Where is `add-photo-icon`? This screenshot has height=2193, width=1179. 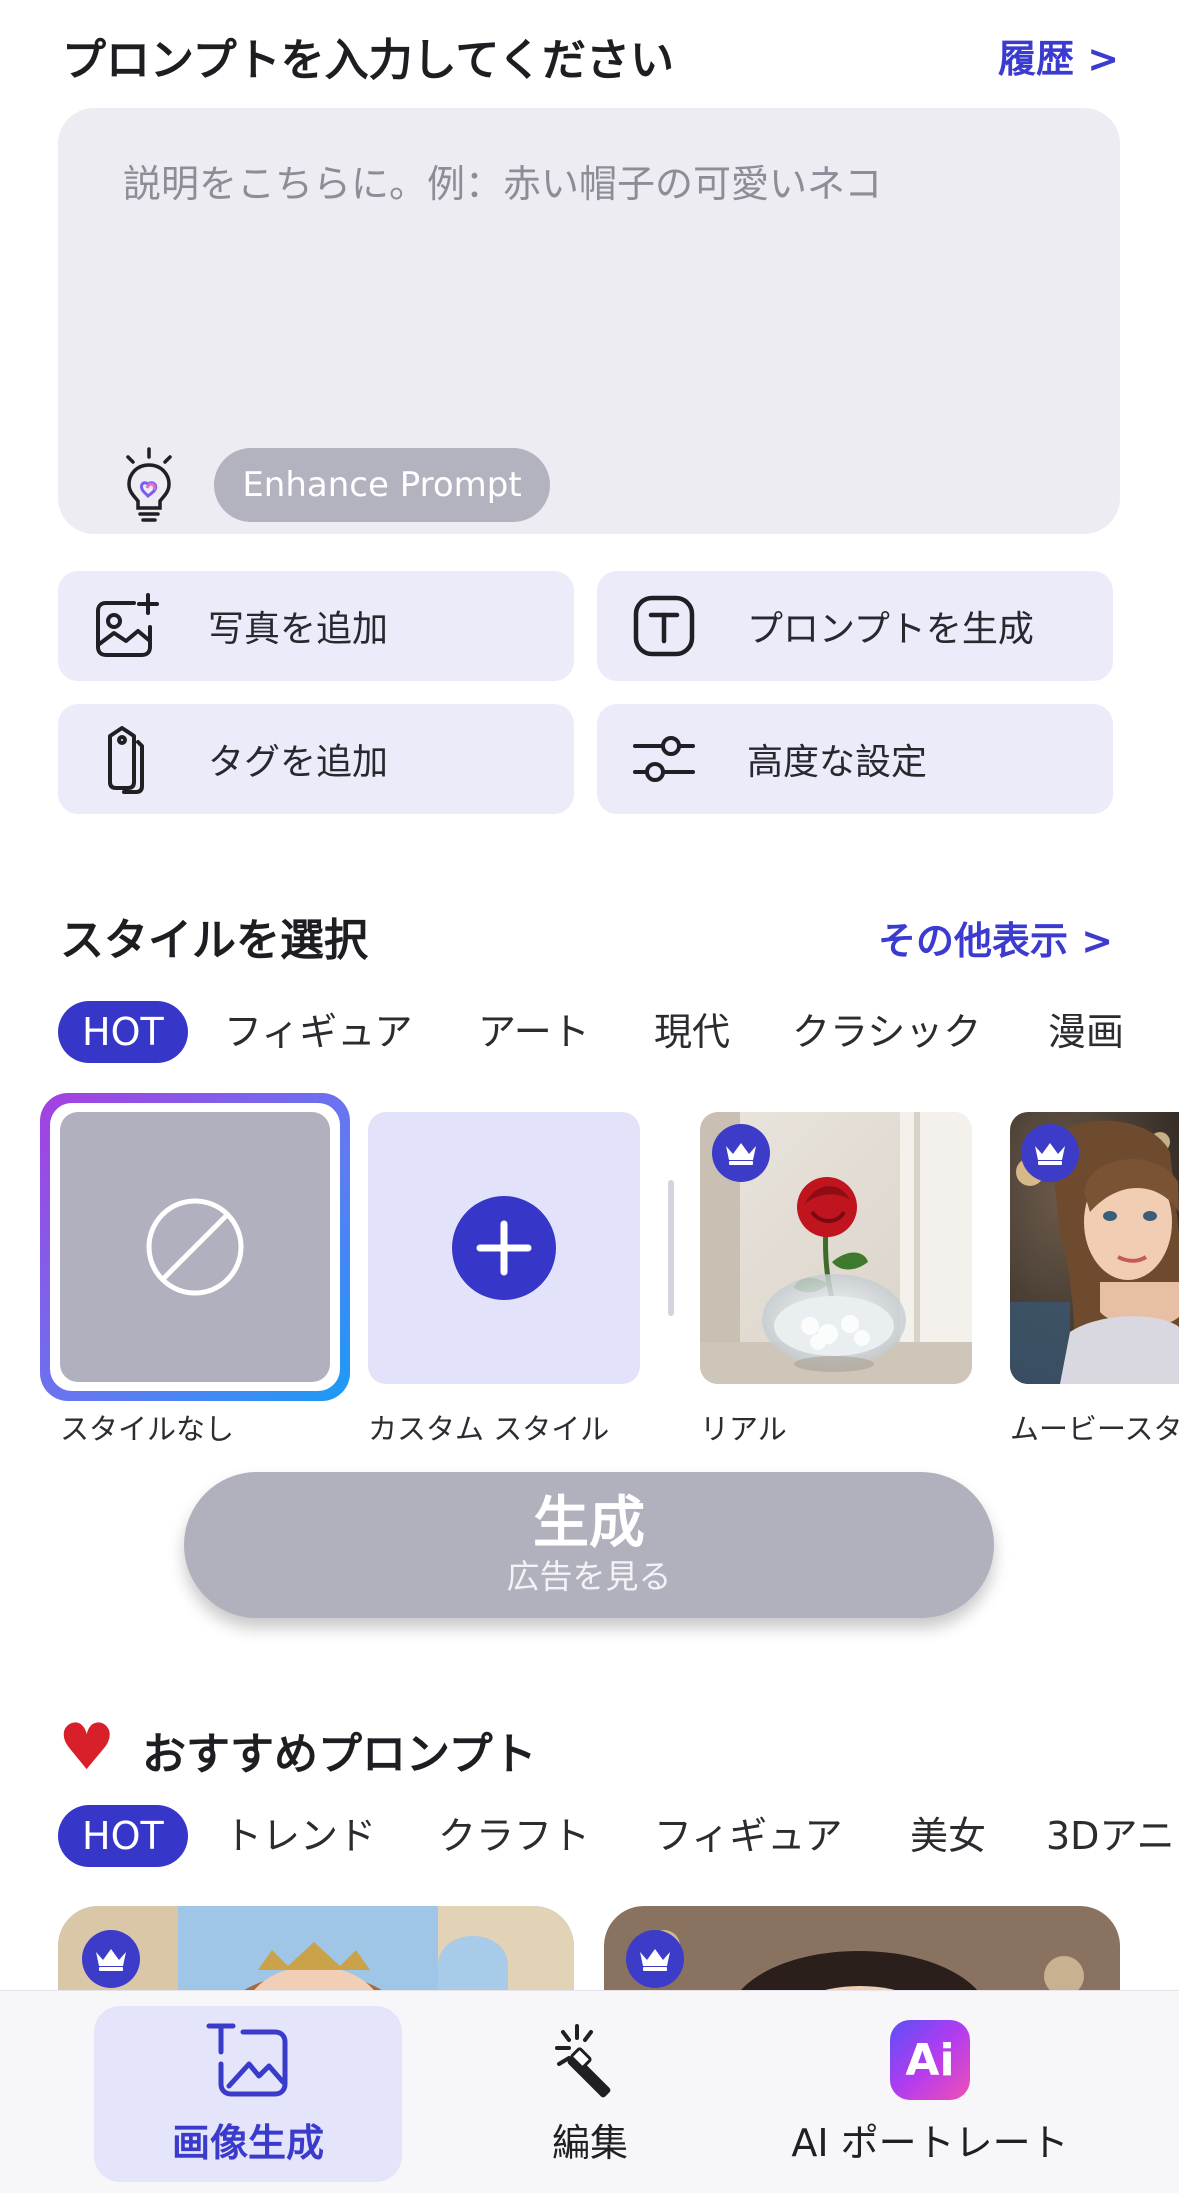 add-photo-icon is located at coordinates (125, 626).